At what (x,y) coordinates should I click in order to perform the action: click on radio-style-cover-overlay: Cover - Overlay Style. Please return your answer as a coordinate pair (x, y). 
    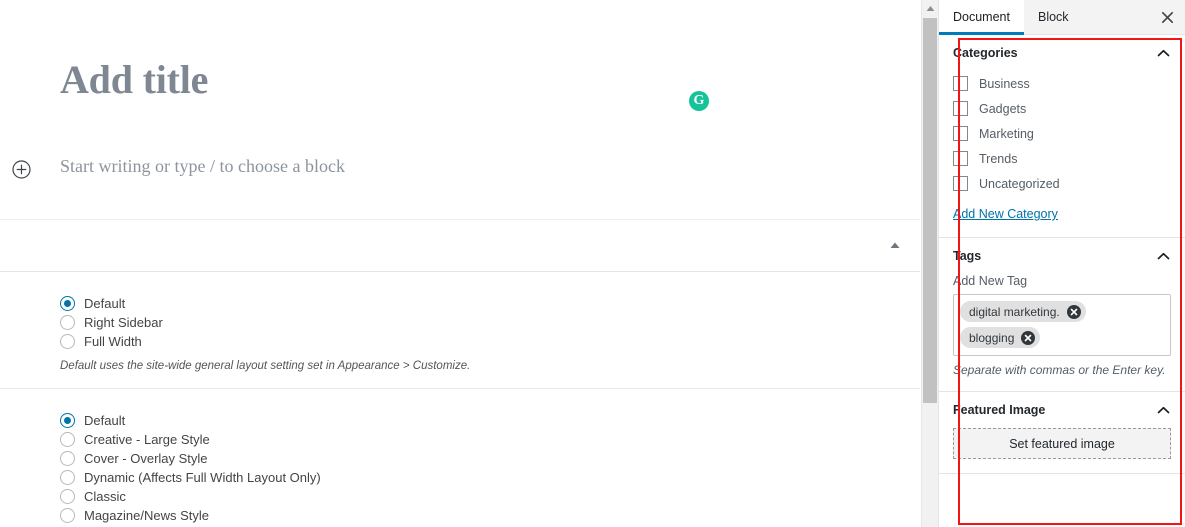
    Looking at the image, I should click on (460, 458).